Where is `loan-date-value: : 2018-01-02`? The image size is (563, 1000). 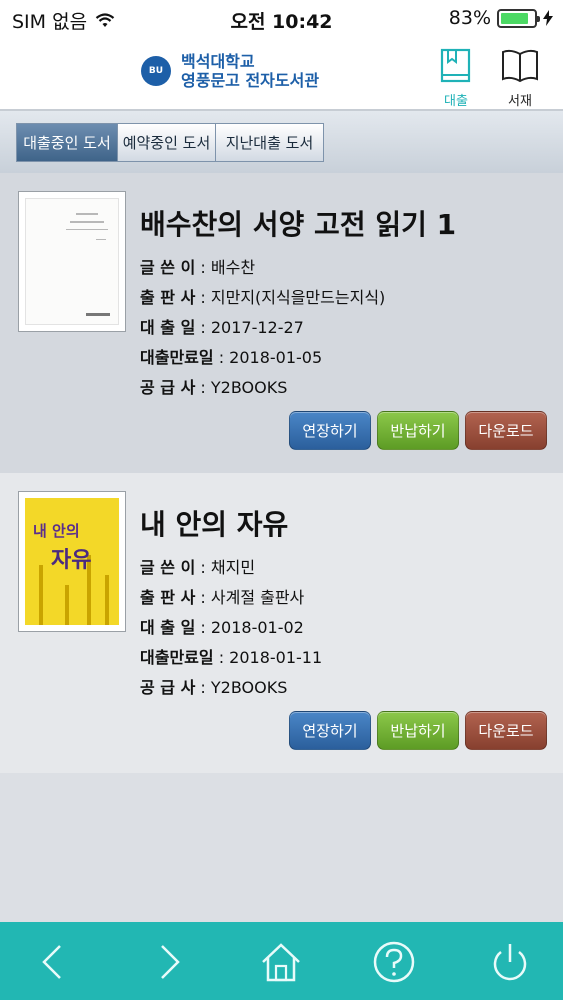
loan-date-value: : 2018-01-02 is located at coordinates (249, 627).